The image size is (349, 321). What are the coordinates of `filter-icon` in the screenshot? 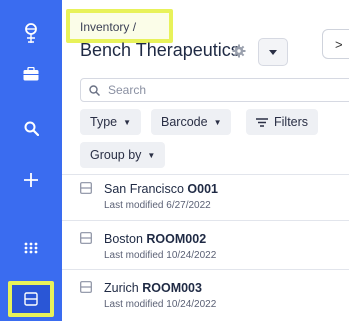 It's located at (262, 122).